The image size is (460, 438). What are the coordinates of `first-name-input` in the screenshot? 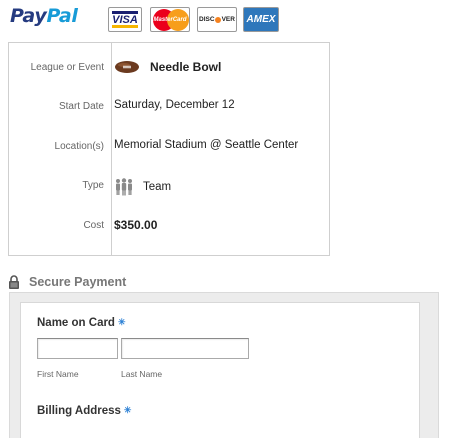 It's located at (77, 348).